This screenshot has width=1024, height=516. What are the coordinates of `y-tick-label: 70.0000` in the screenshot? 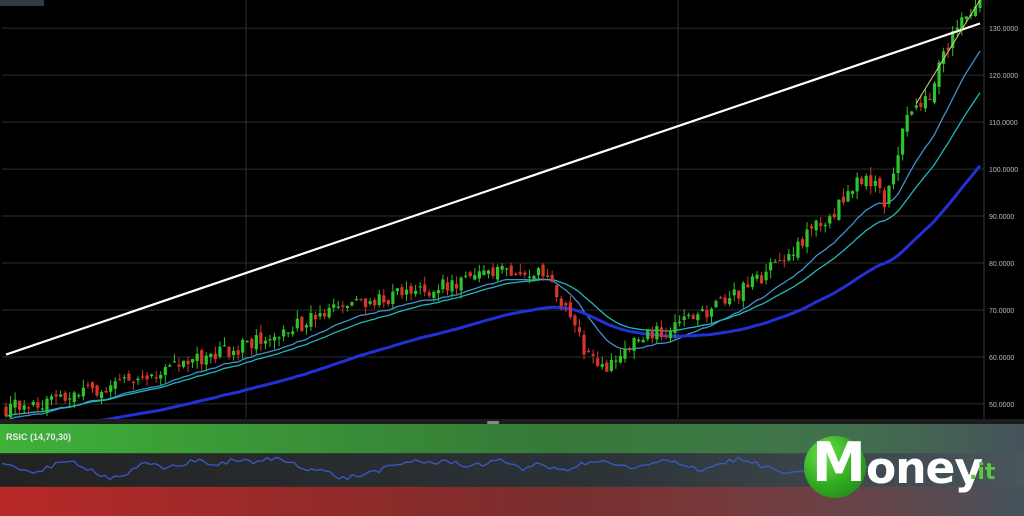 It's located at (1001, 311).